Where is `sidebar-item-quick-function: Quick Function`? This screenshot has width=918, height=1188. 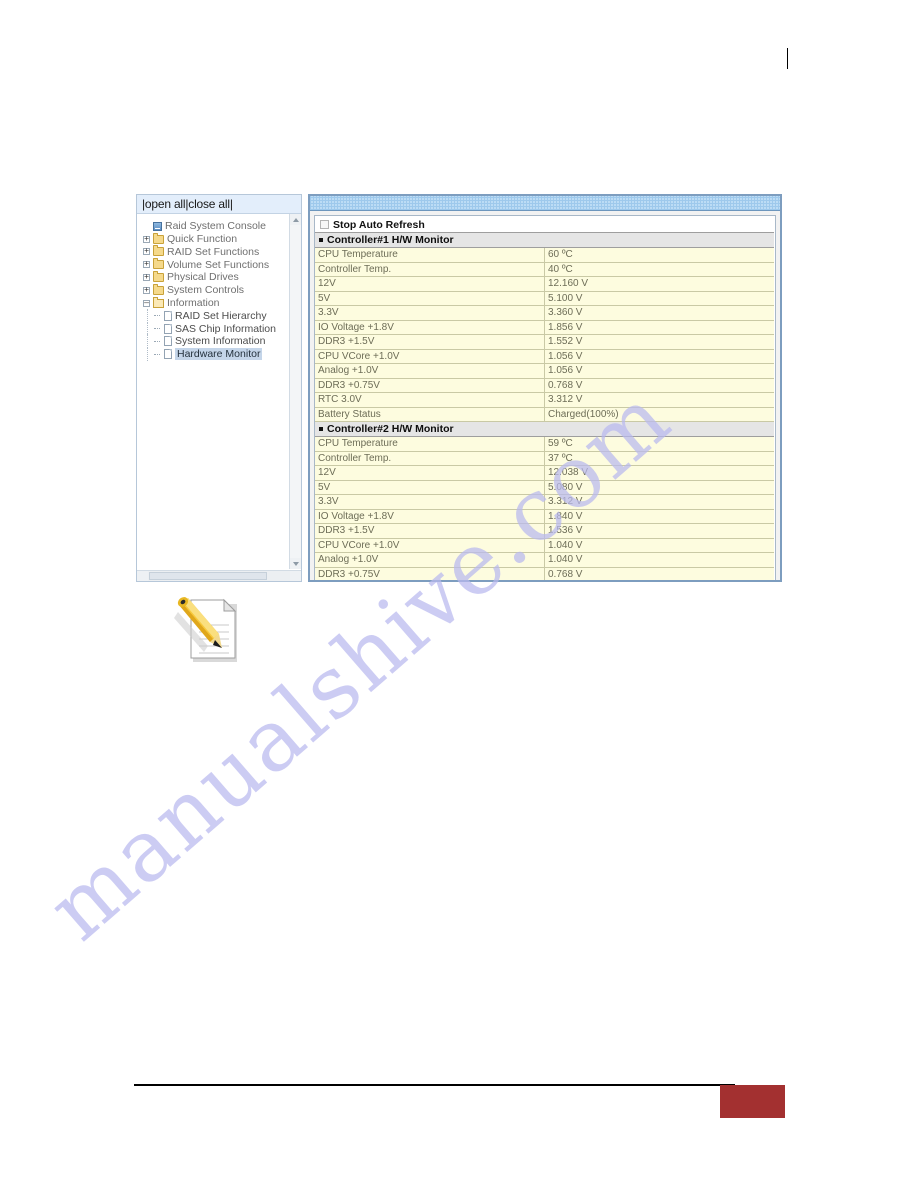
sidebar-item-quick-function: Quick Function is located at coordinates (221, 239).